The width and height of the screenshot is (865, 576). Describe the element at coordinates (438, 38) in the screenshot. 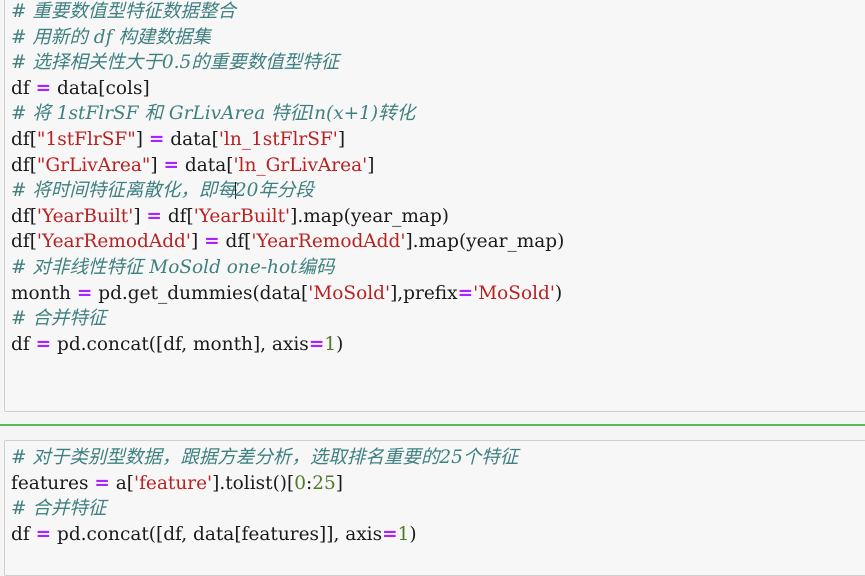

I see `code-line: # 用新的 df 构建数据集` at that location.